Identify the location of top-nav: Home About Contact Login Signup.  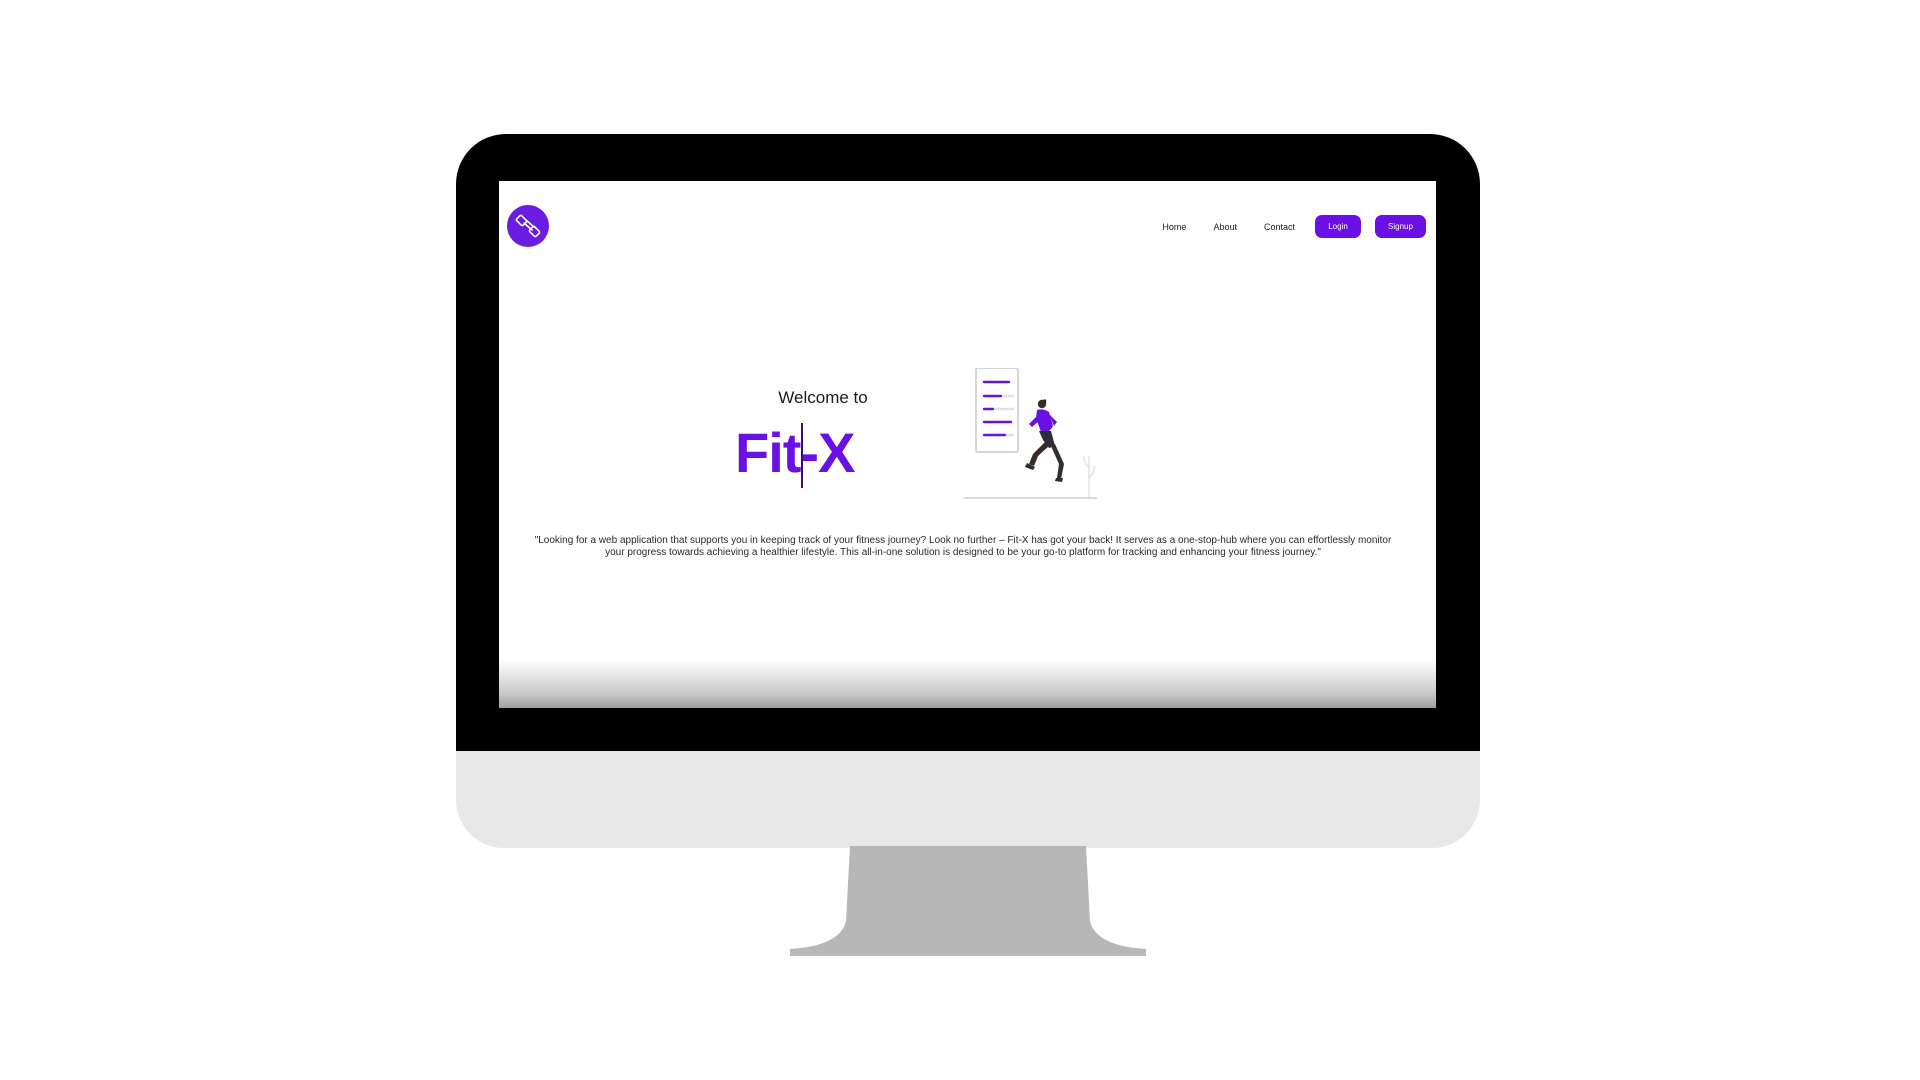
(1294, 226).